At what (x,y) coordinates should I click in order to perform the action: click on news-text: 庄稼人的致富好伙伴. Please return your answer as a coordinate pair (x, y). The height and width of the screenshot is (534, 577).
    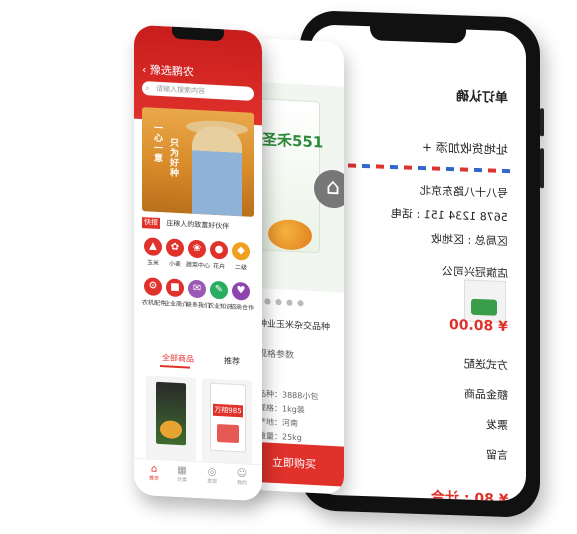
    Looking at the image, I should click on (198, 225).